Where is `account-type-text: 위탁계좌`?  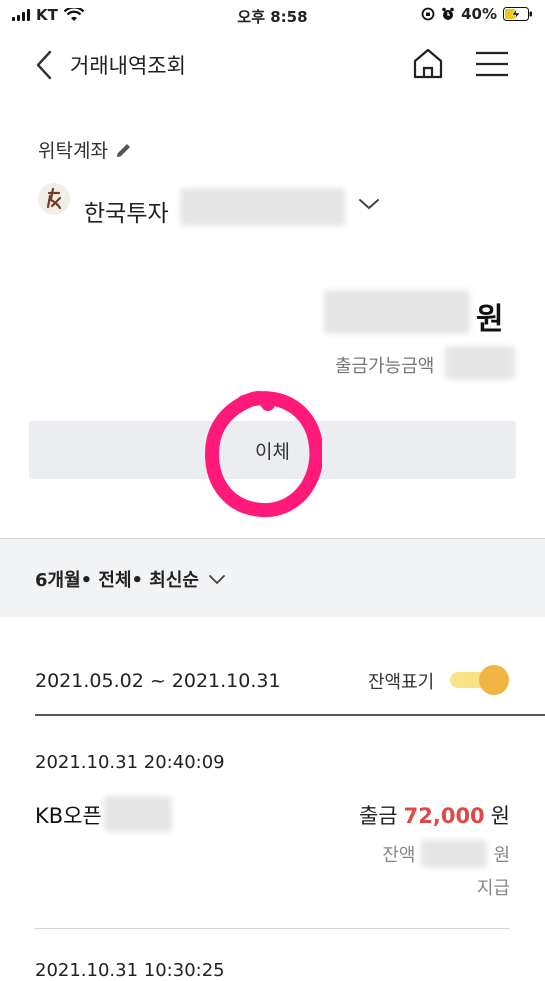
account-type-text: 위탁계좌 is located at coordinates (73, 151).